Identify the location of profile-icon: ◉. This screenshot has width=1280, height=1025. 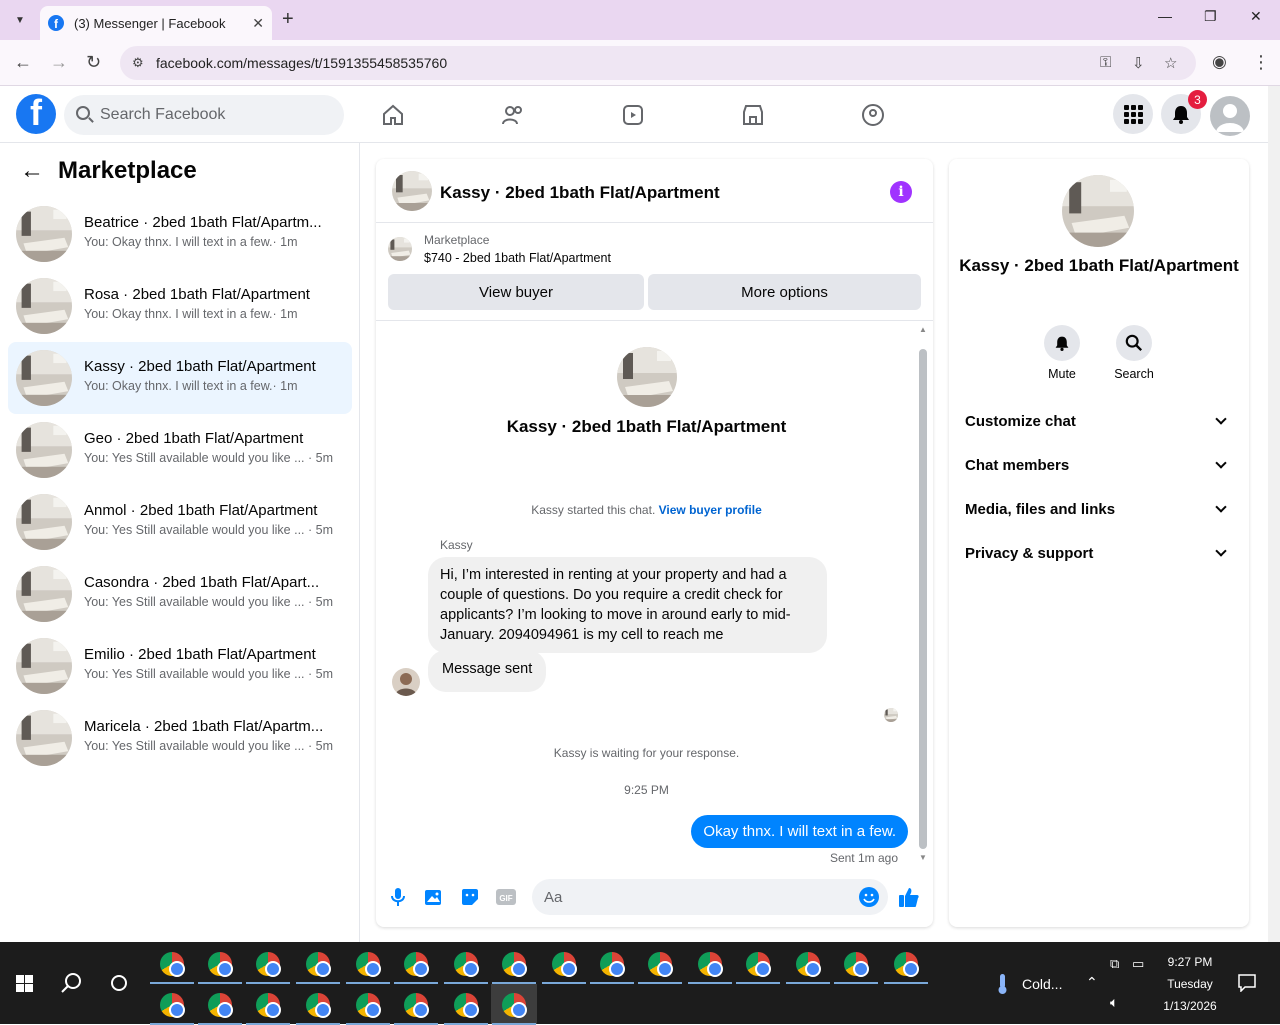
(1219, 62).